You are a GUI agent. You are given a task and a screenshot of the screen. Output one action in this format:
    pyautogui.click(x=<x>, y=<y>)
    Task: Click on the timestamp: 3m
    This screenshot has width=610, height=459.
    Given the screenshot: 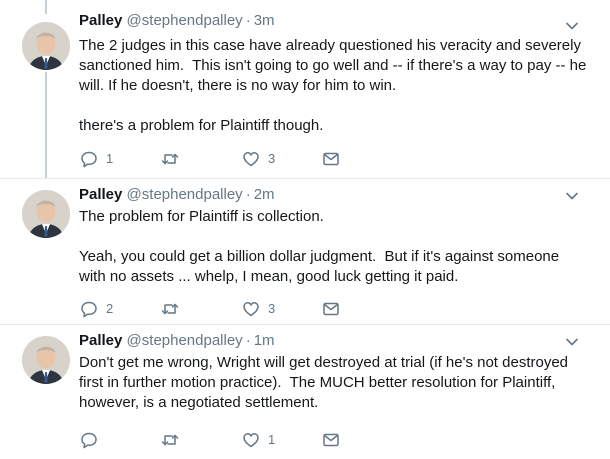 What is the action you would take?
    pyautogui.click(x=264, y=20)
    